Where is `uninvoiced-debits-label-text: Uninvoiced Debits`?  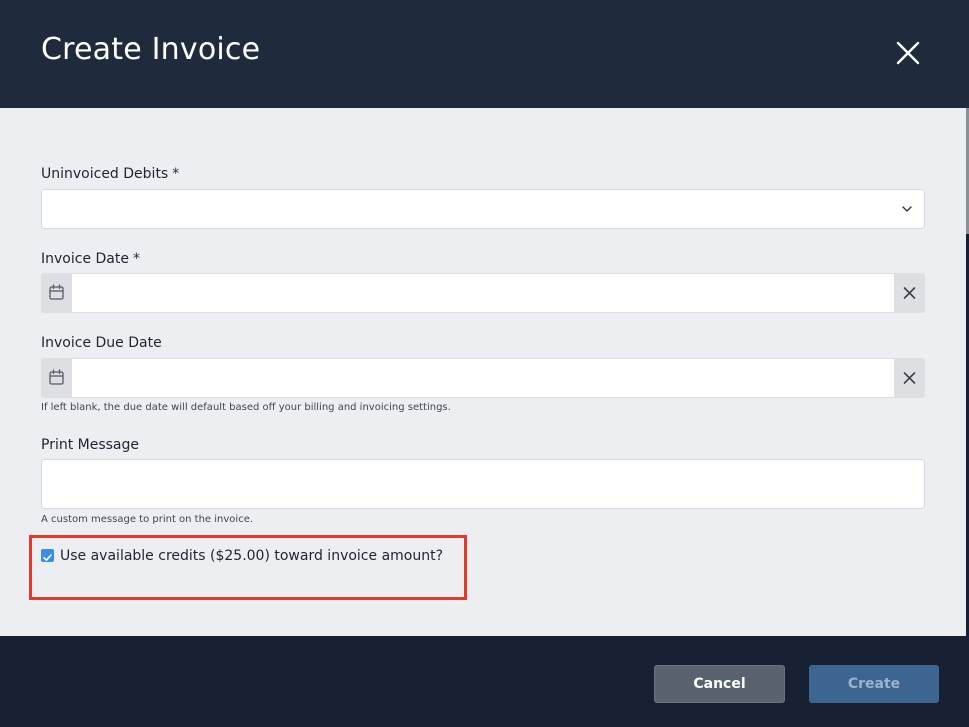
uninvoiced-debits-label-text: Uninvoiced Debits is located at coordinates (105, 174).